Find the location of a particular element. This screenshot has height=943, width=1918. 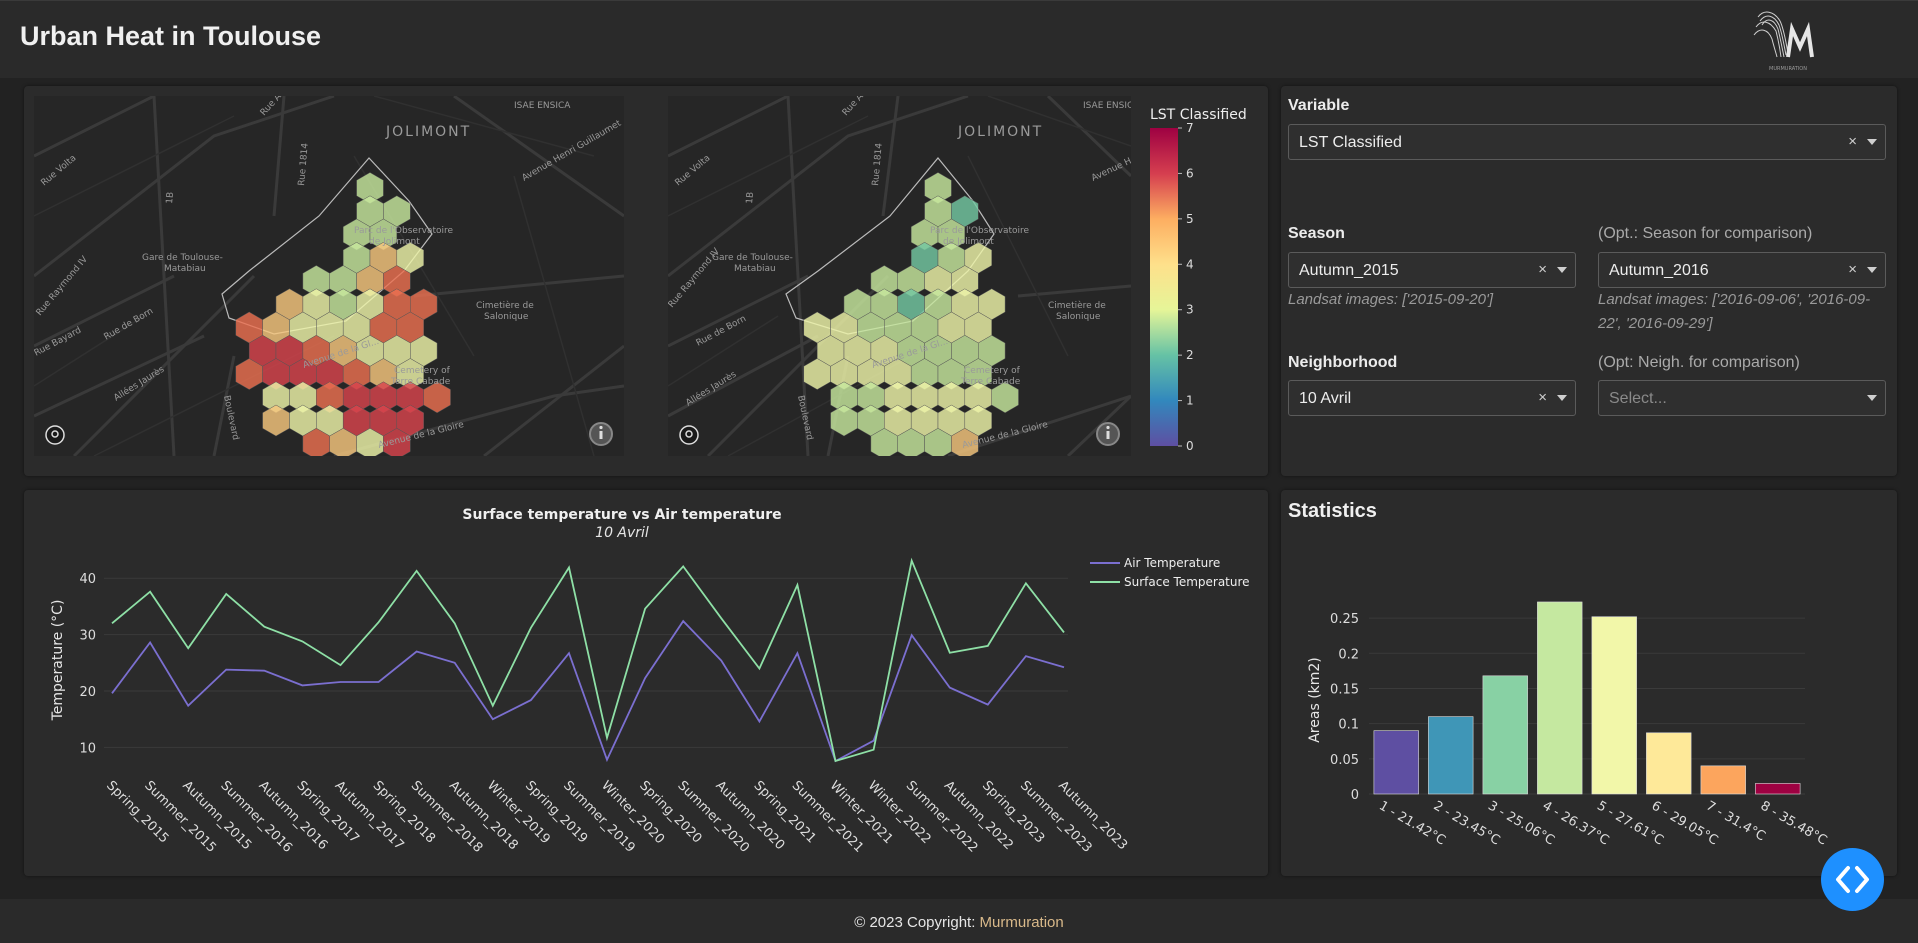

map-label-isae: ISAE ENSICA is located at coordinates (542, 106).